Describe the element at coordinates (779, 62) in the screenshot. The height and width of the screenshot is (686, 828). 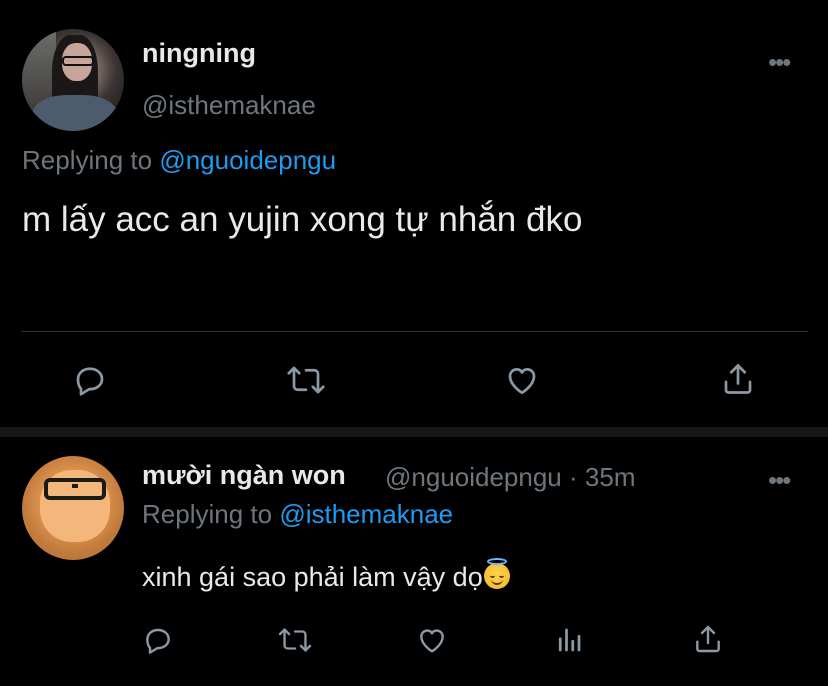
I see `more-options-icon: •••` at that location.